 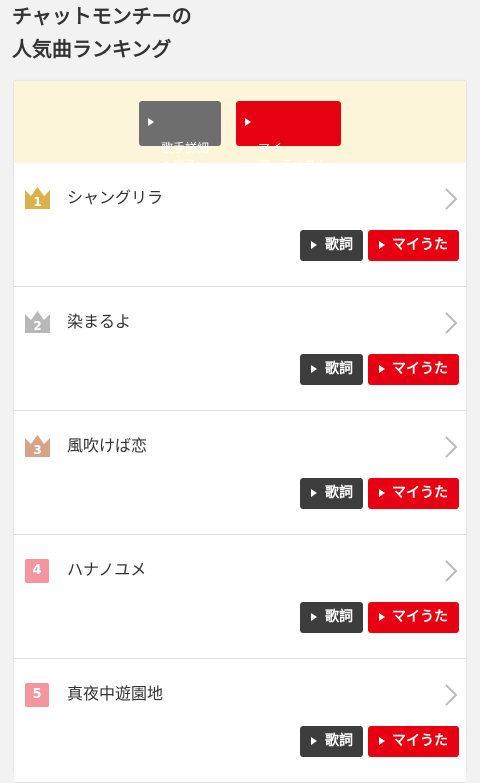 I want to click on my-artist-button: マイ アーティスト, so click(x=288, y=136).